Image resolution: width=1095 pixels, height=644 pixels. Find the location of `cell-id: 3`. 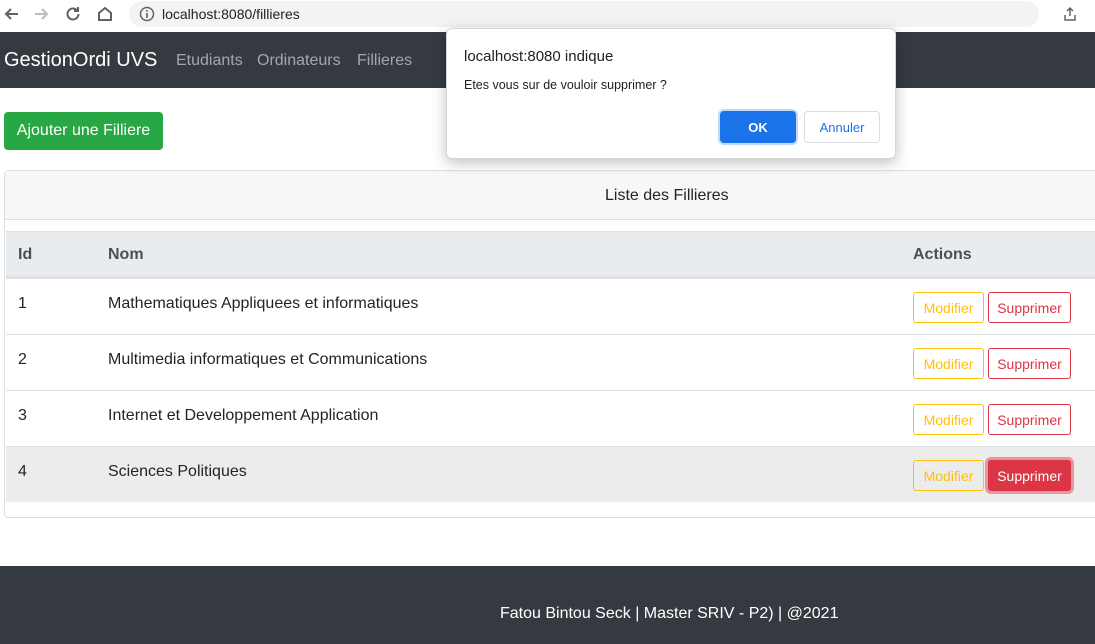

cell-id: 3 is located at coordinates (22, 415).